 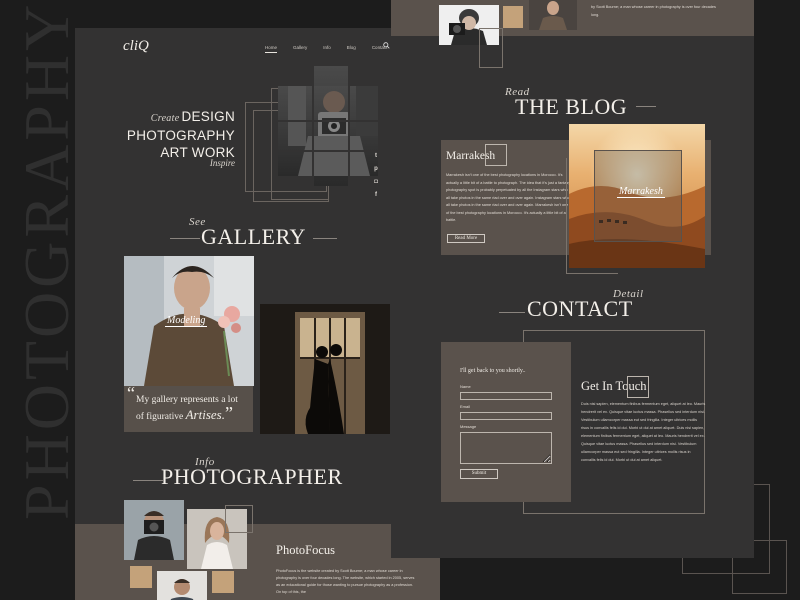 I want to click on email-label: Email, so click(x=465, y=406).